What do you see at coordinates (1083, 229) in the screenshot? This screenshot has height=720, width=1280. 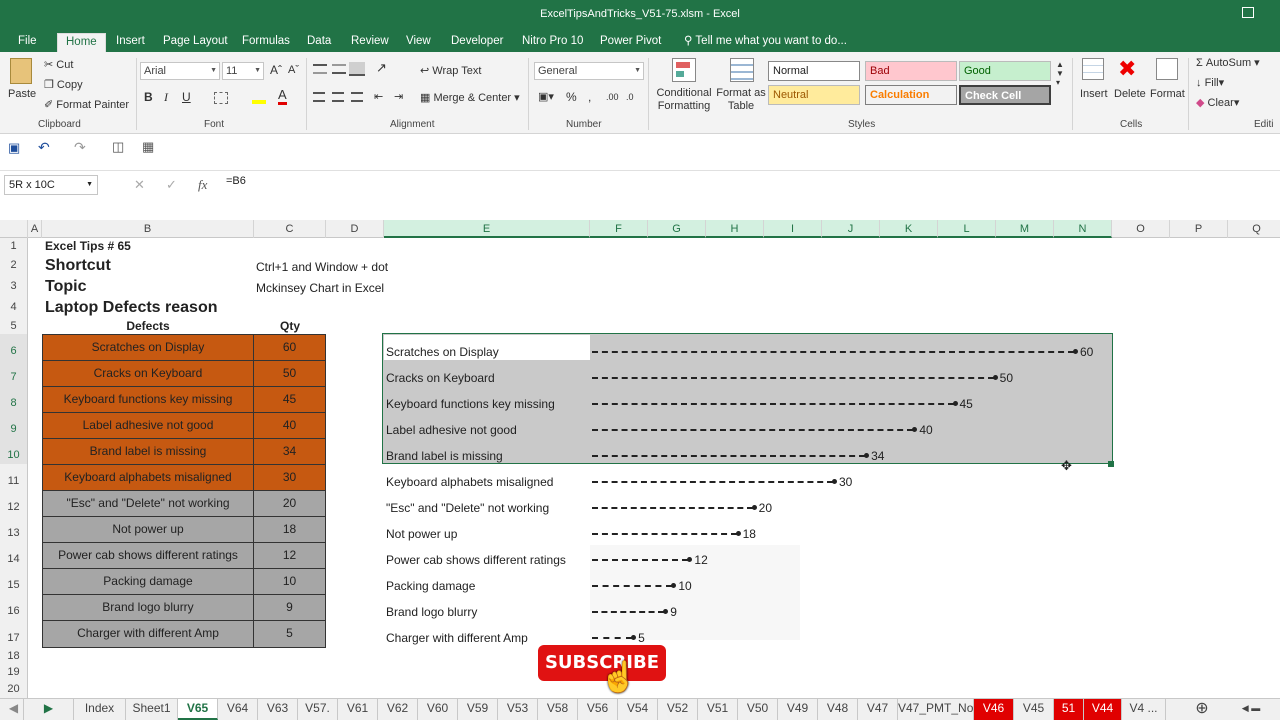 I see `col-header-n: N` at bounding box center [1083, 229].